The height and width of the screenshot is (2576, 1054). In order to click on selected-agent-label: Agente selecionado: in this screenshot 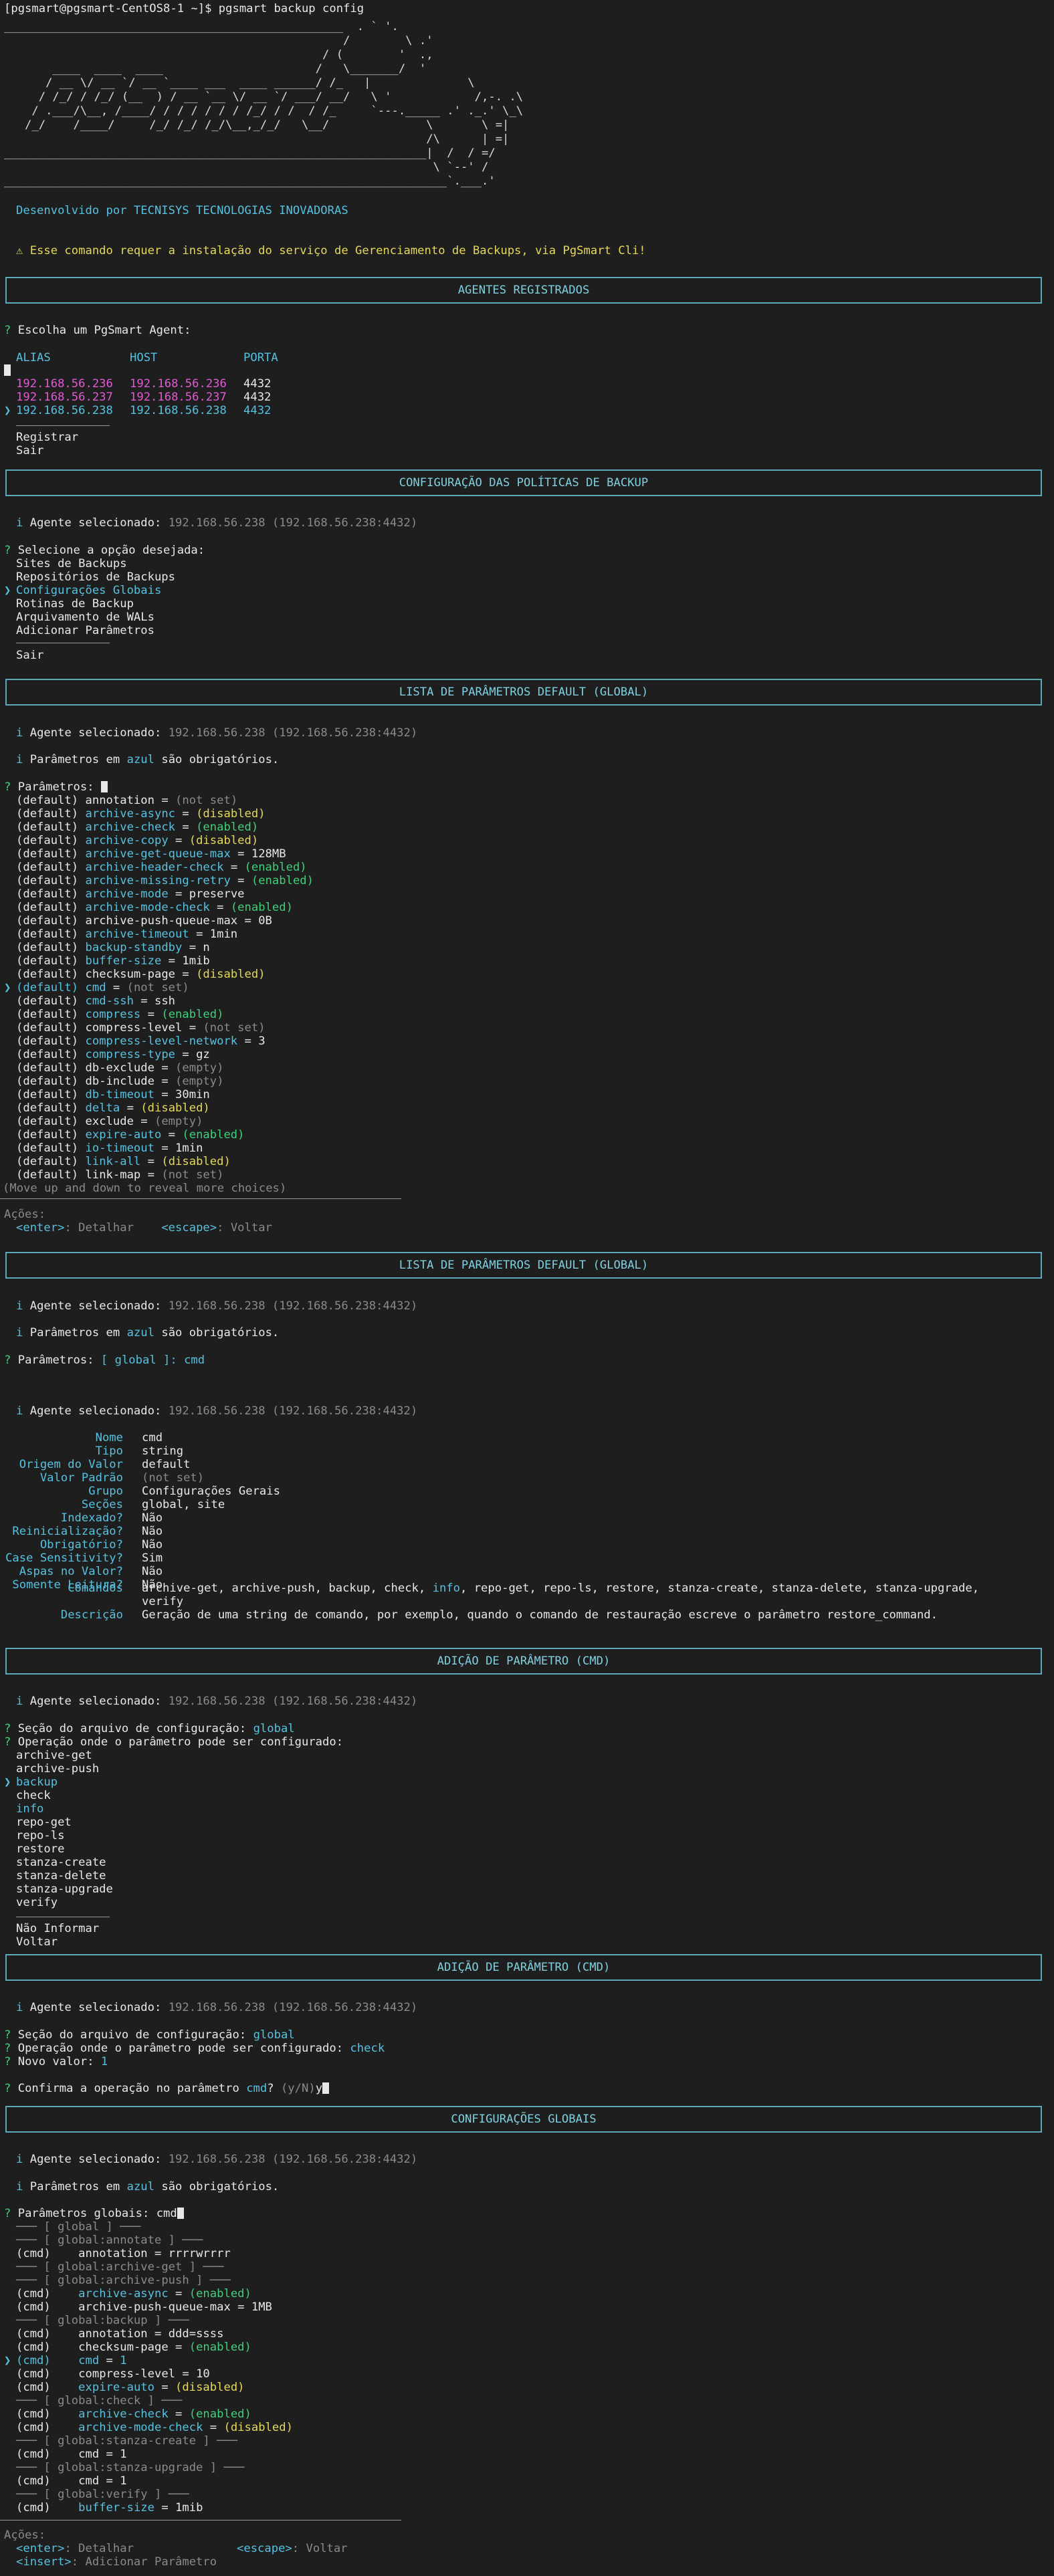, I will do `click(95, 733)`.